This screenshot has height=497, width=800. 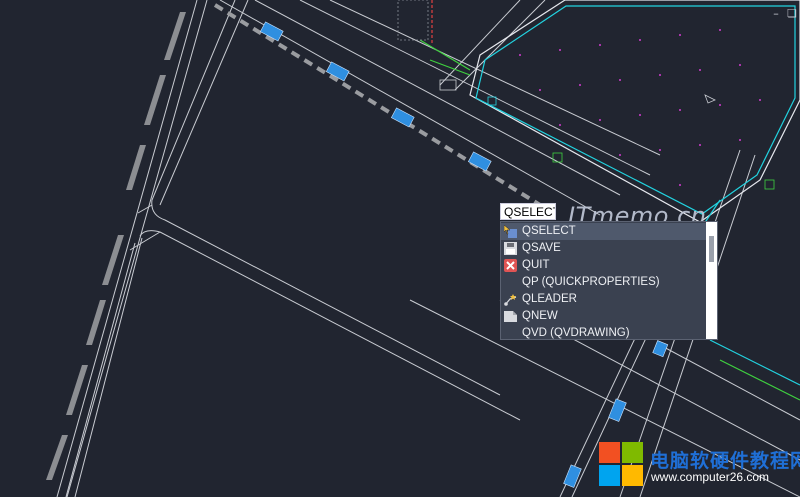 What do you see at coordinates (603, 299) in the screenshot?
I see `autocomplete-item-qleader: QLEADER` at bounding box center [603, 299].